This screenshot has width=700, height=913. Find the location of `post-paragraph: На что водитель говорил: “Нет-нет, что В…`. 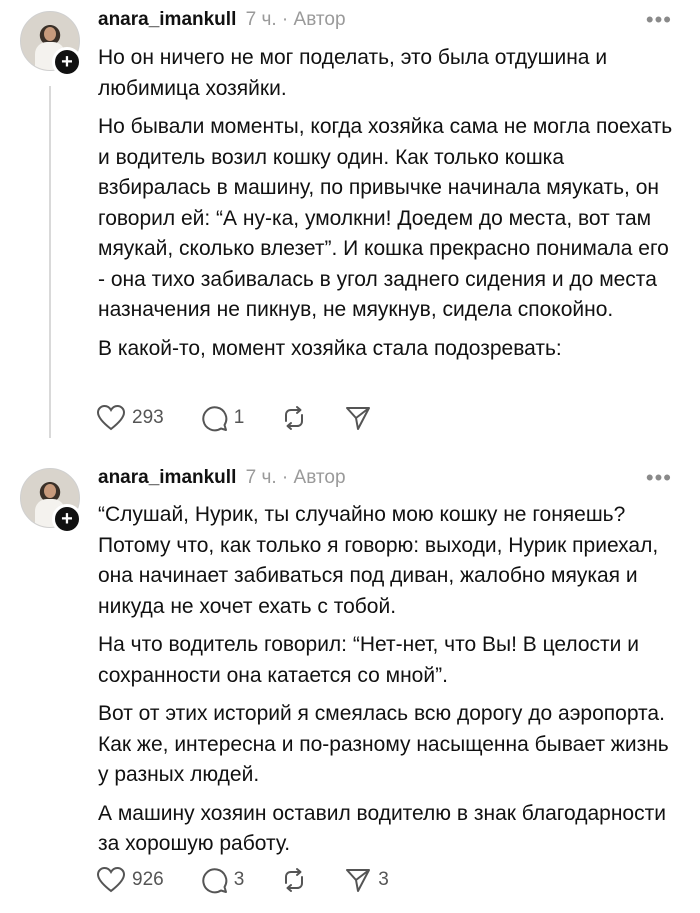

post-paragraph: На что водитель говорил: “Нет-нет, что В… is located at coordinates (368, 660).